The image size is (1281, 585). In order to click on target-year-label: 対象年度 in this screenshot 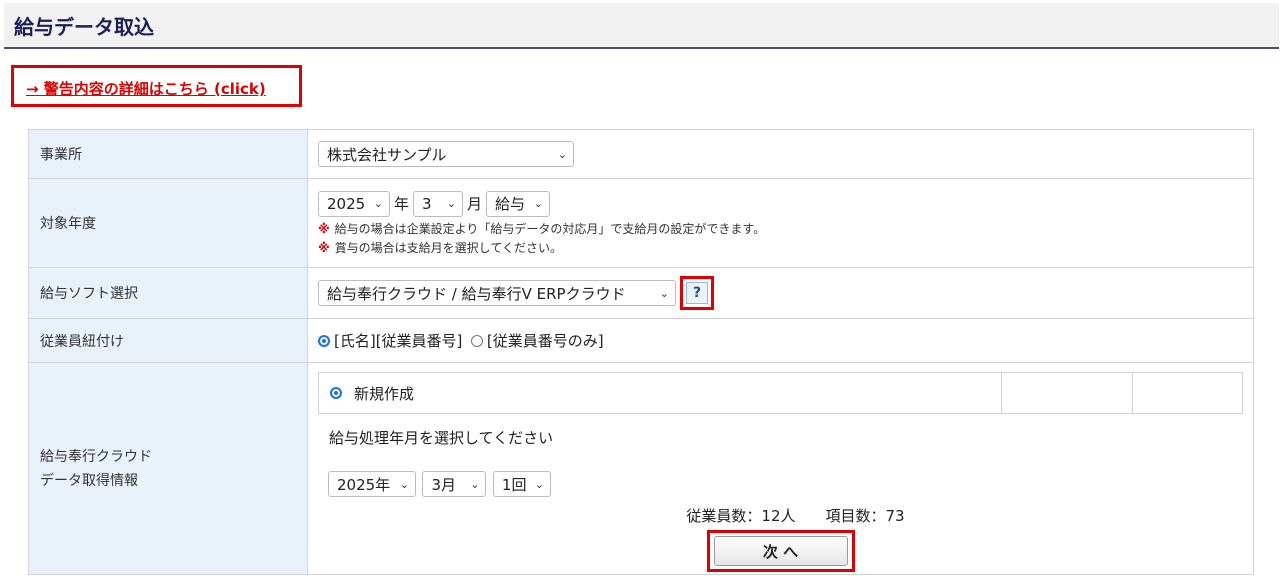, I will do `click(168, 223)`.